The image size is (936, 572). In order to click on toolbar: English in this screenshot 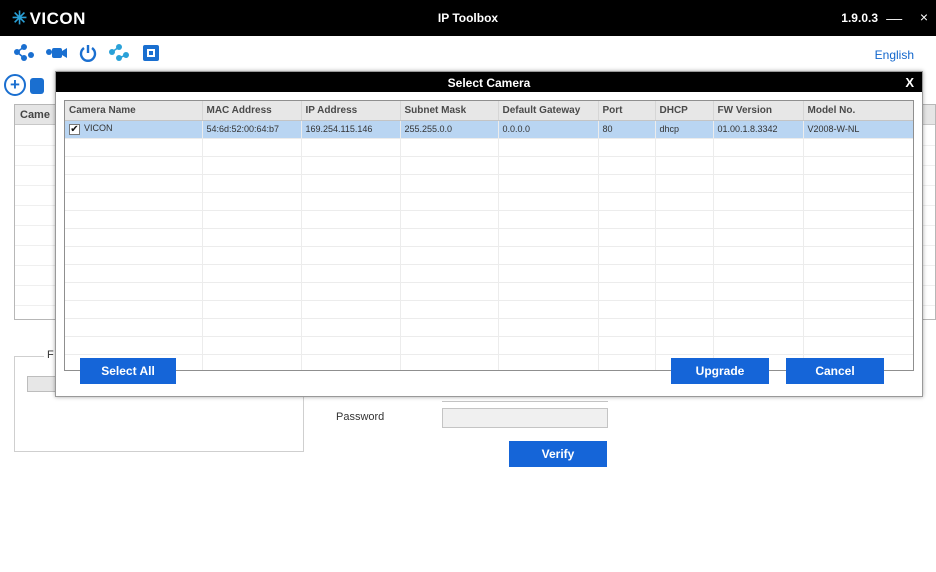, I will do `click(468, 53)`.